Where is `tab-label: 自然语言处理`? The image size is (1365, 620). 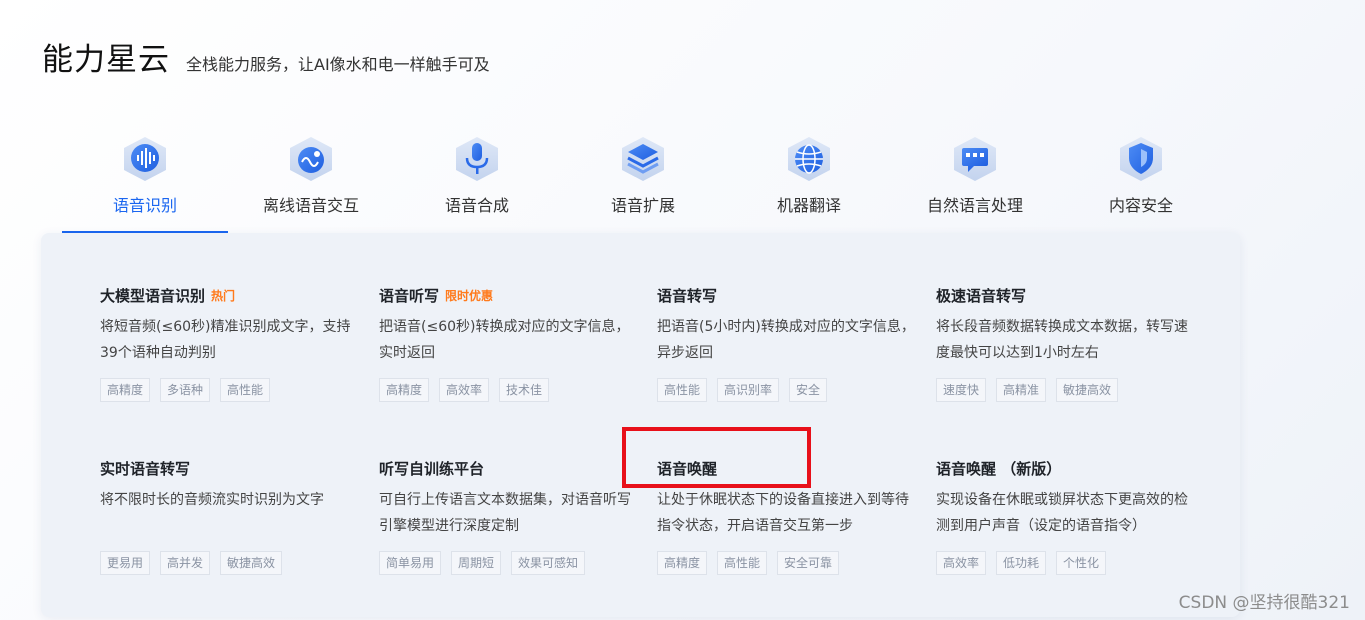 tab-label: 自然语言处理 is located at coordinates (974, 205).